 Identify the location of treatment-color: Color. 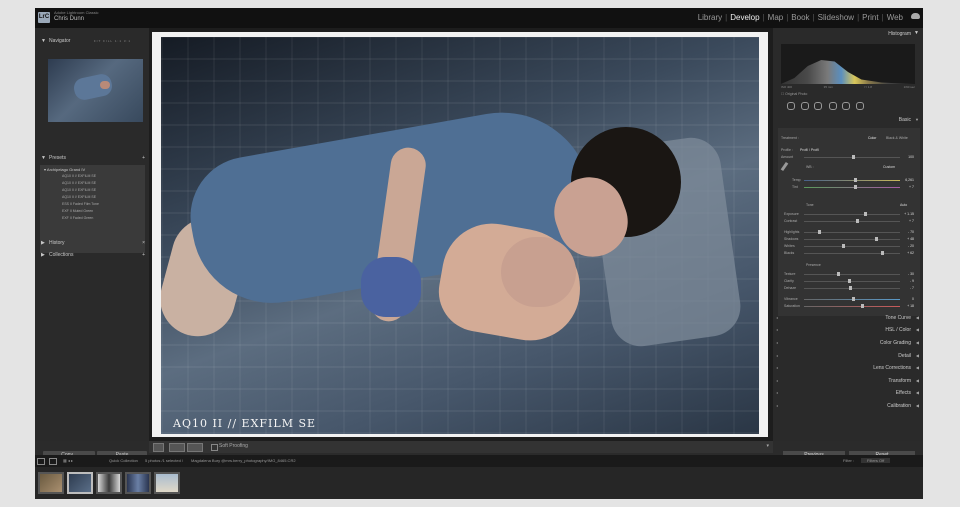
(872, 138).